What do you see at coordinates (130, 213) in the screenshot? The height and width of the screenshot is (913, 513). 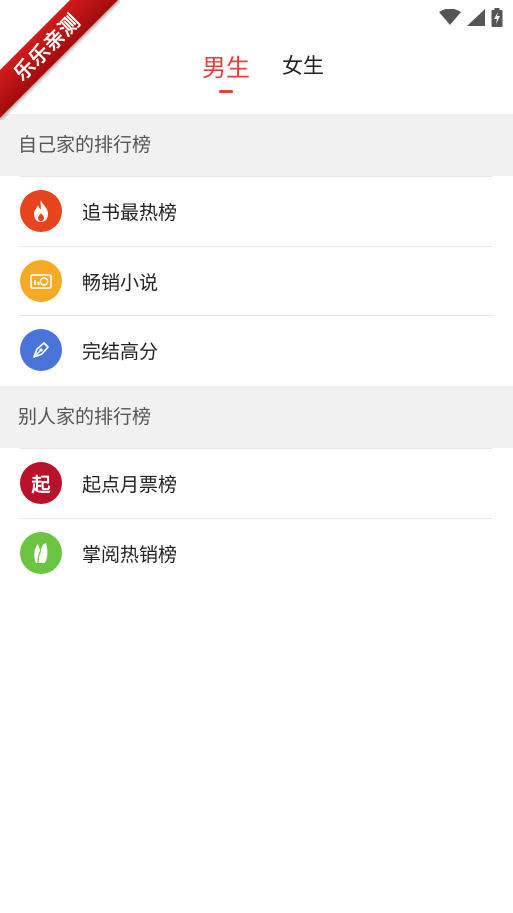 I see `list-item-label: 追书最热榜` at bounding box center [130, 213].